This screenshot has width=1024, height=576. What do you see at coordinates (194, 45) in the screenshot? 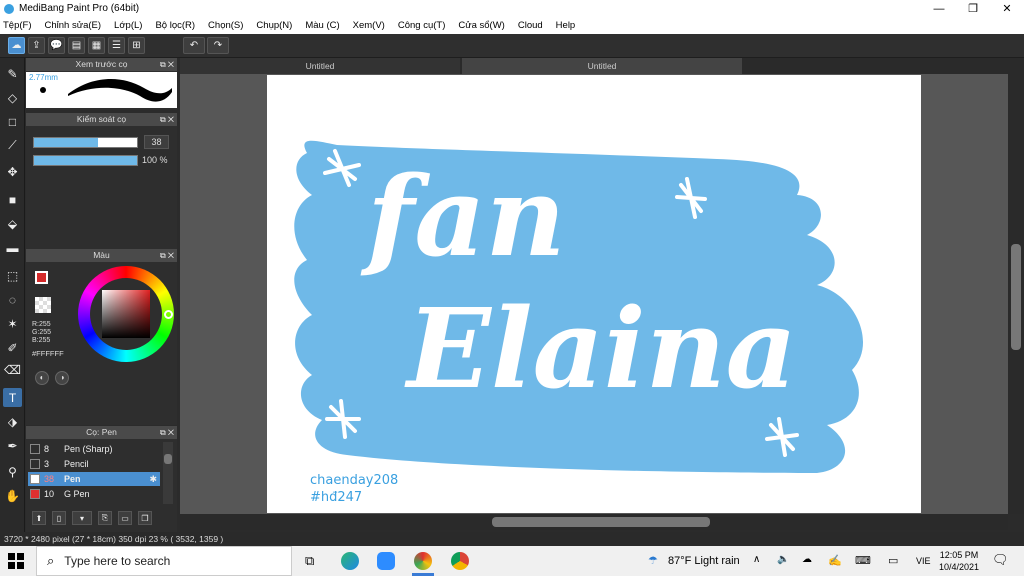
I see `undo-icon: ↶` at bounding box center [194, 45].